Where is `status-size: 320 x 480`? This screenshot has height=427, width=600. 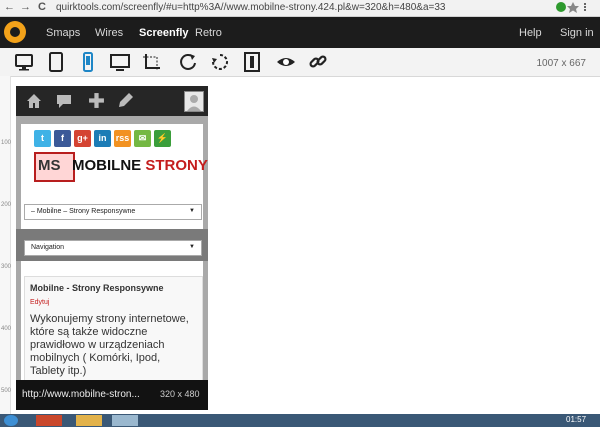
status-size: 320 x 480 is located at coordinates (180, 394).